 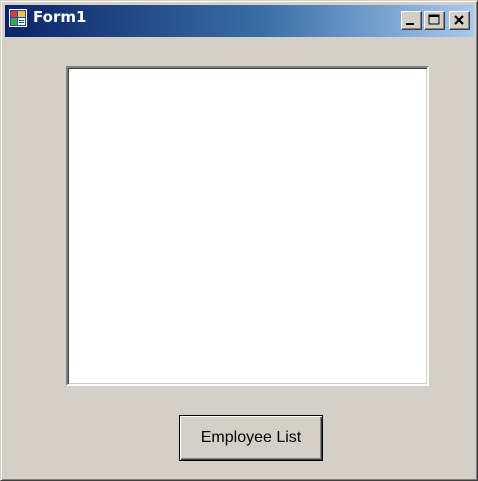 I want to click on close-button, so click(x=459, y=20).